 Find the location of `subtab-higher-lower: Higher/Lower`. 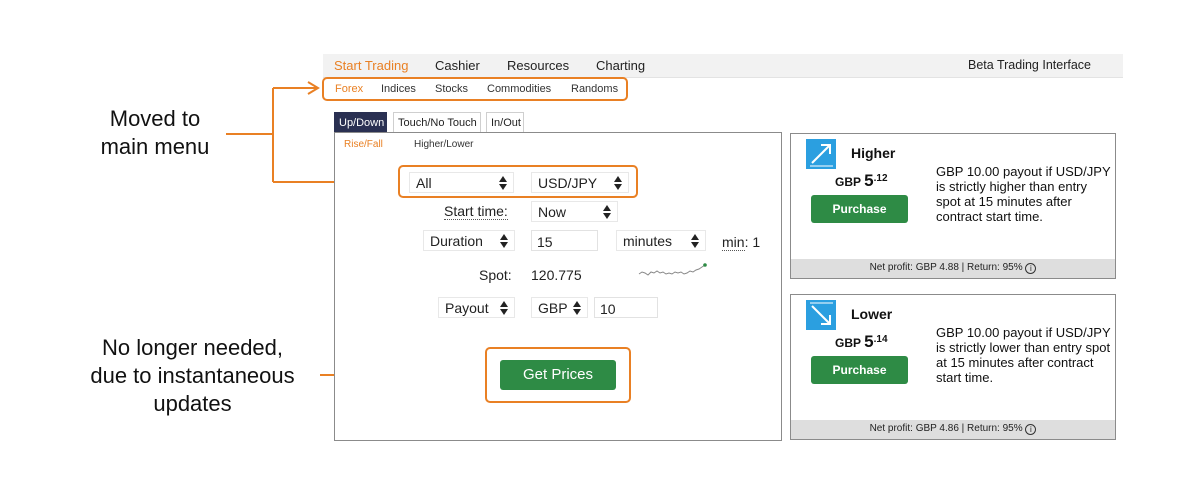

subtab-higher-lower: Higher/Lower is located at coordinates (443, 144).